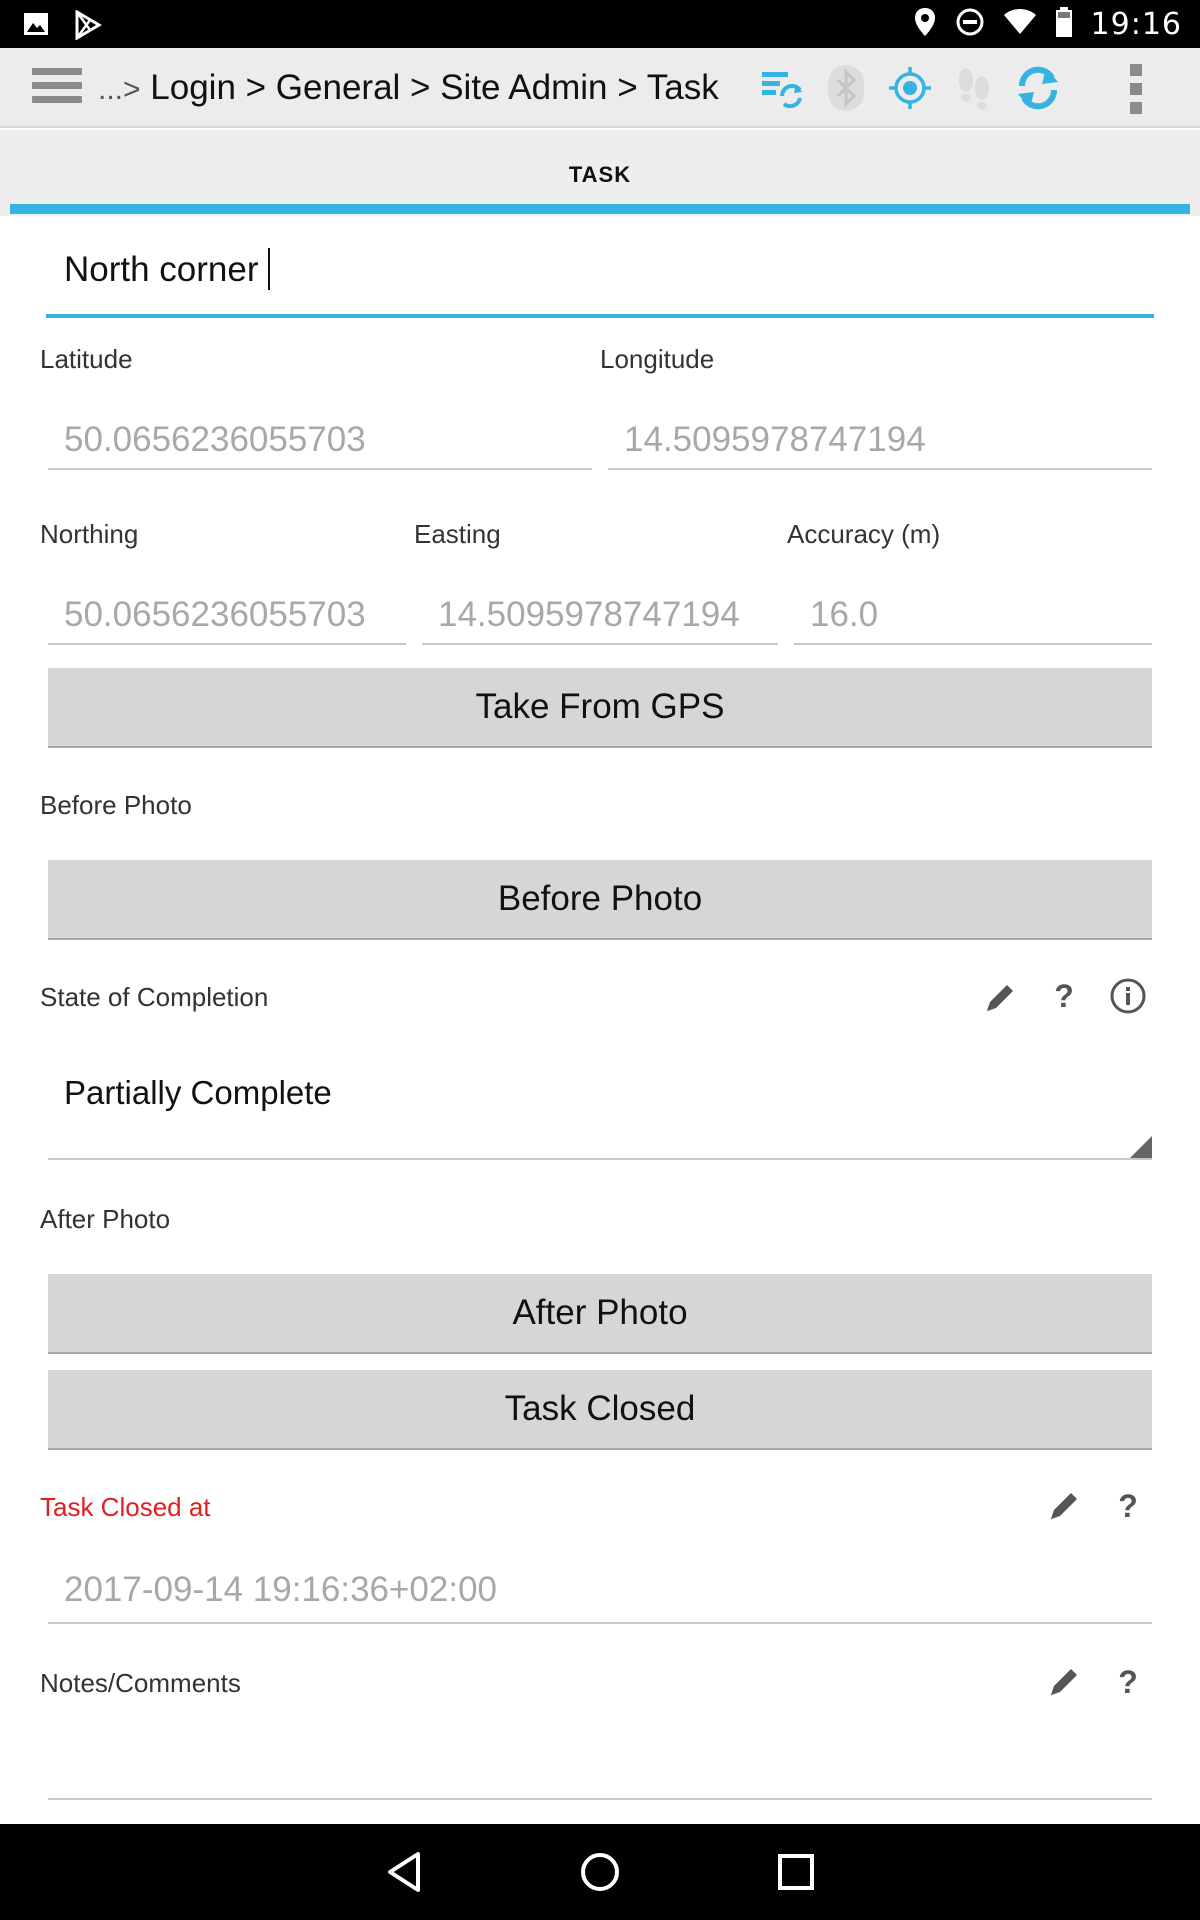 The image size is (1200, 1920). I want to click on accuracy-label: Accuracy (m), so click(864, 534).